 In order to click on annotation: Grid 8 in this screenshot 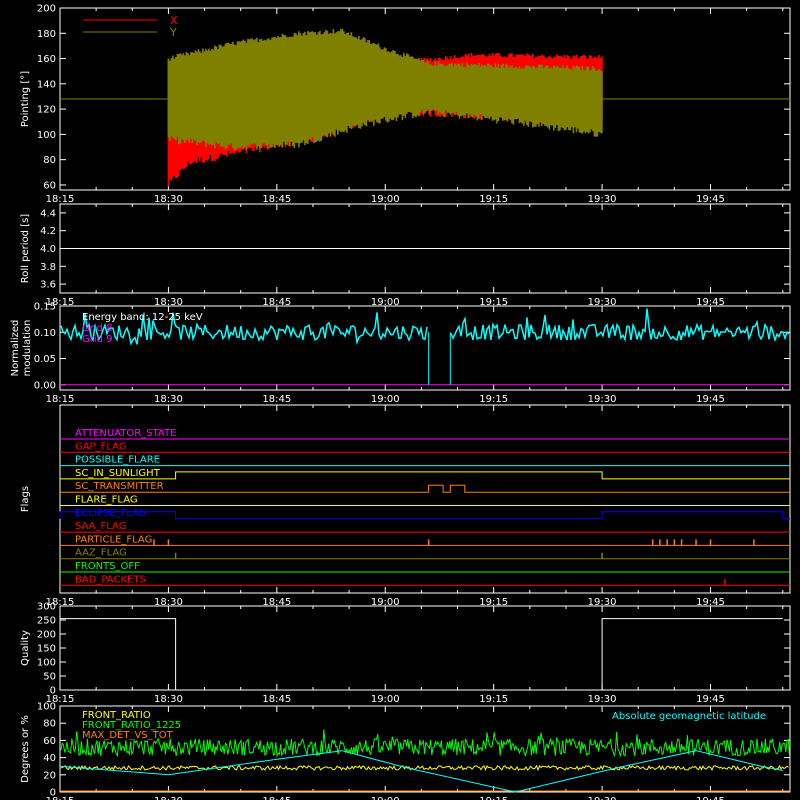, I will do `click(97, 328)`.